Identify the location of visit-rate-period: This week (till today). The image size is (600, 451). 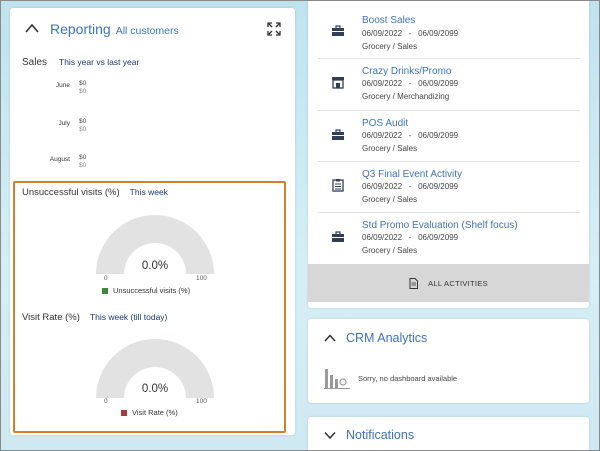
(128, 317).